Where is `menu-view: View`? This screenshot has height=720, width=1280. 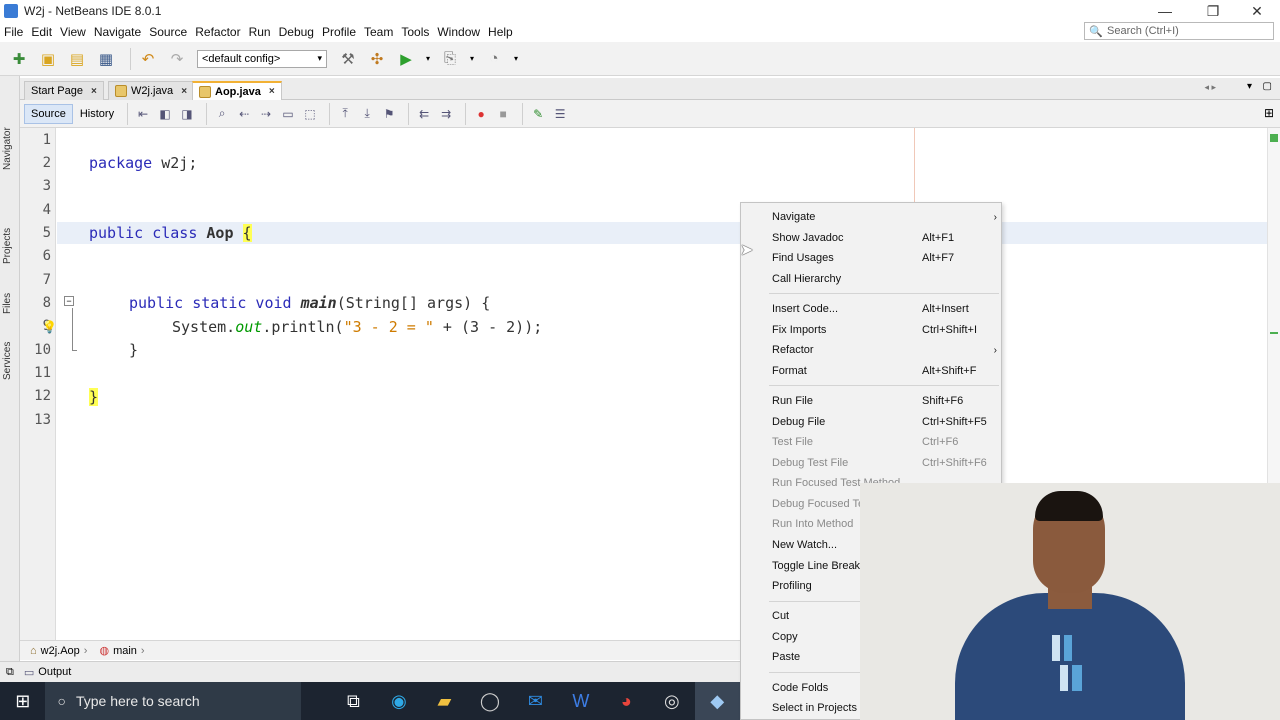 menu-view: View is located at coordinates (73, 32).